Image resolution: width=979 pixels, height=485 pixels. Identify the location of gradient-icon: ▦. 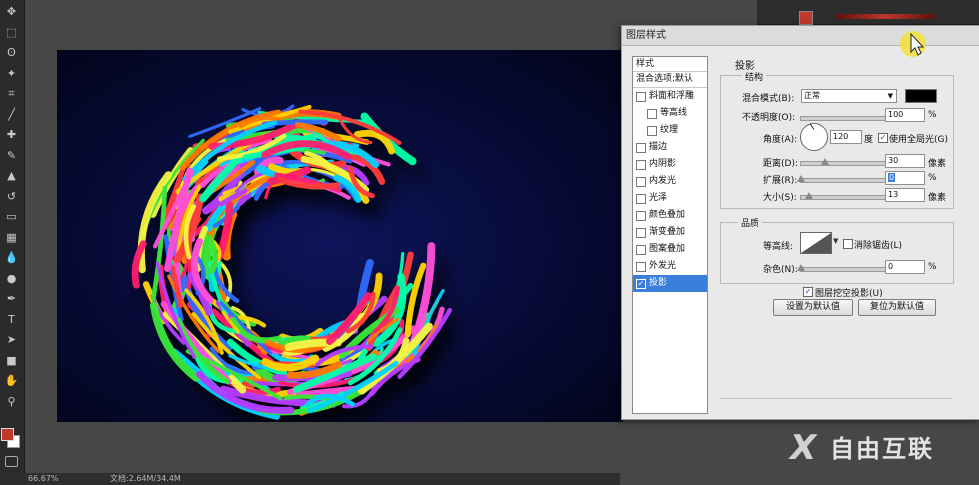
(11, 237).